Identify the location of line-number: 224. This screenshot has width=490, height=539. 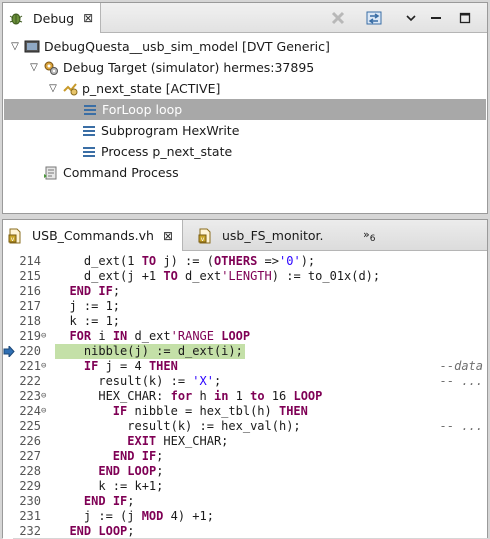
(30, 411).